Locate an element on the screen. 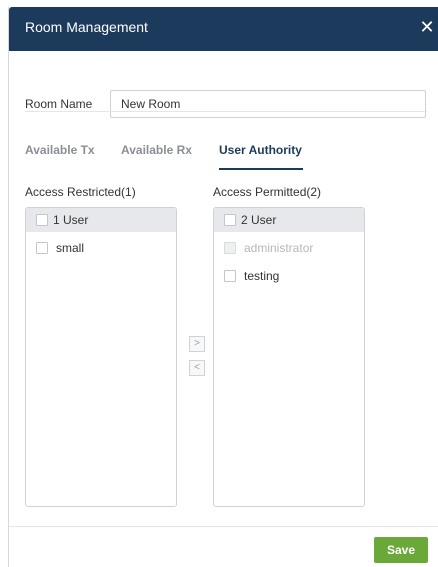  permitted-header-label: 2 User is located at coordinates (259, 220).